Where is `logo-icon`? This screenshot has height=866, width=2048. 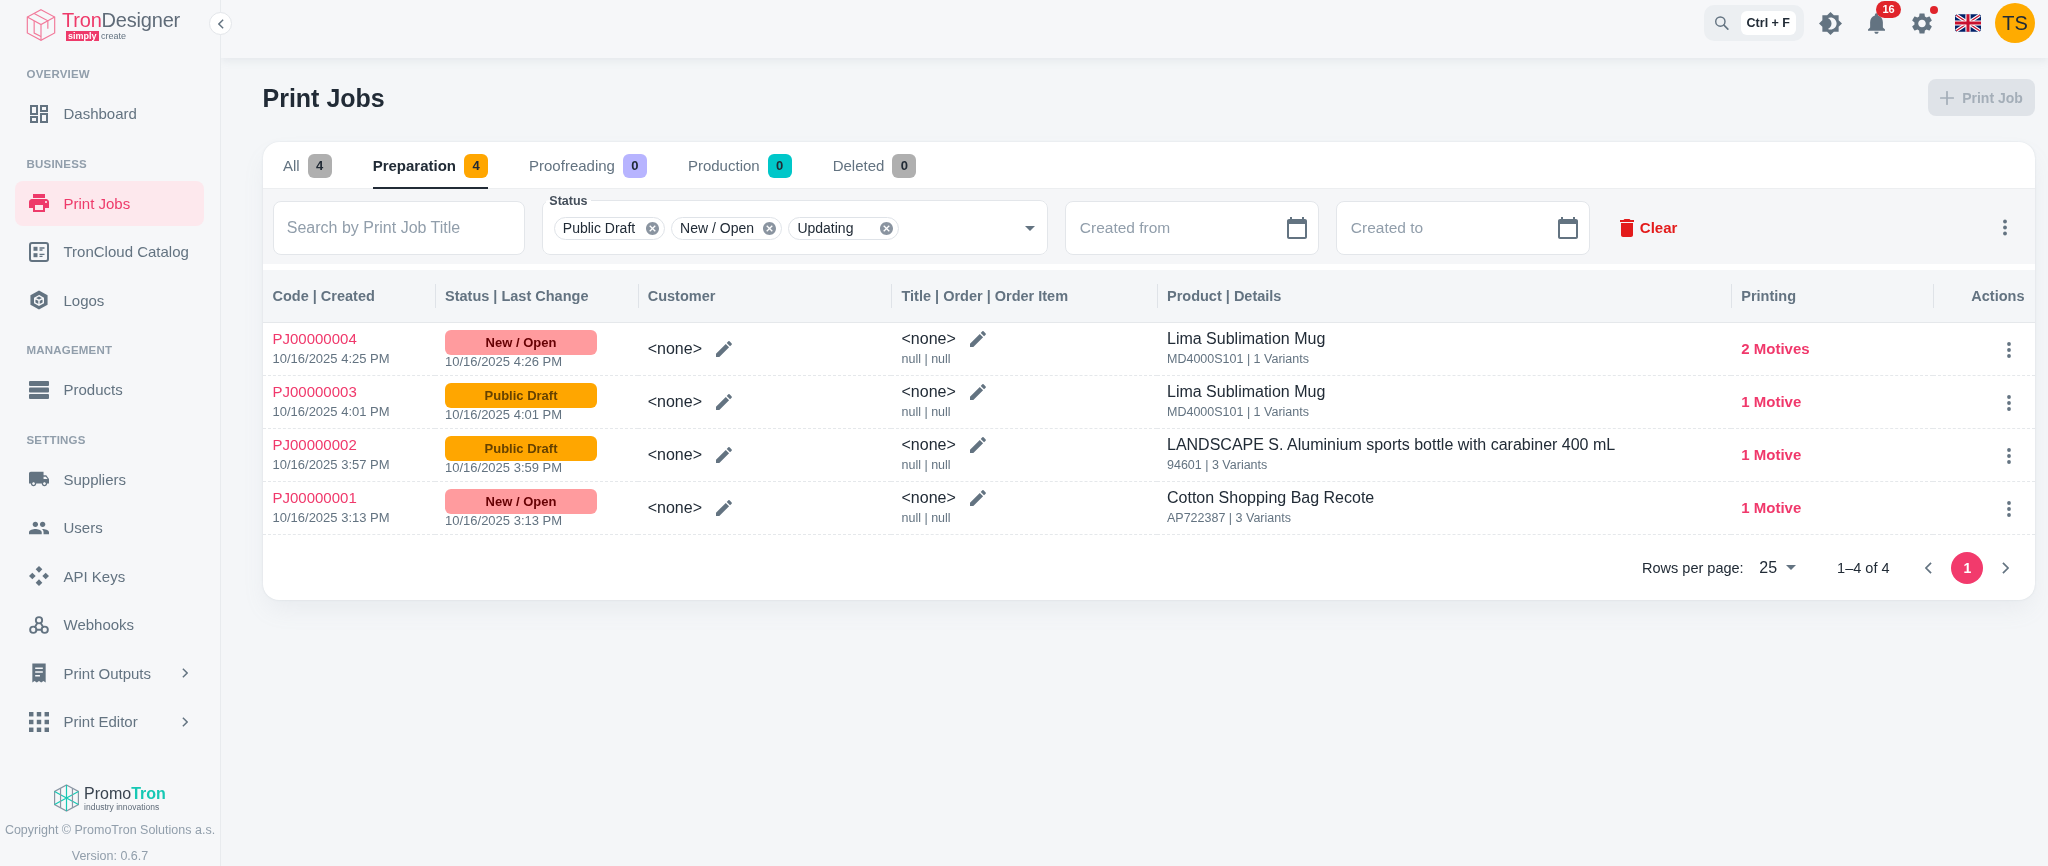 logo-icon is located at coordinates (41, 25).